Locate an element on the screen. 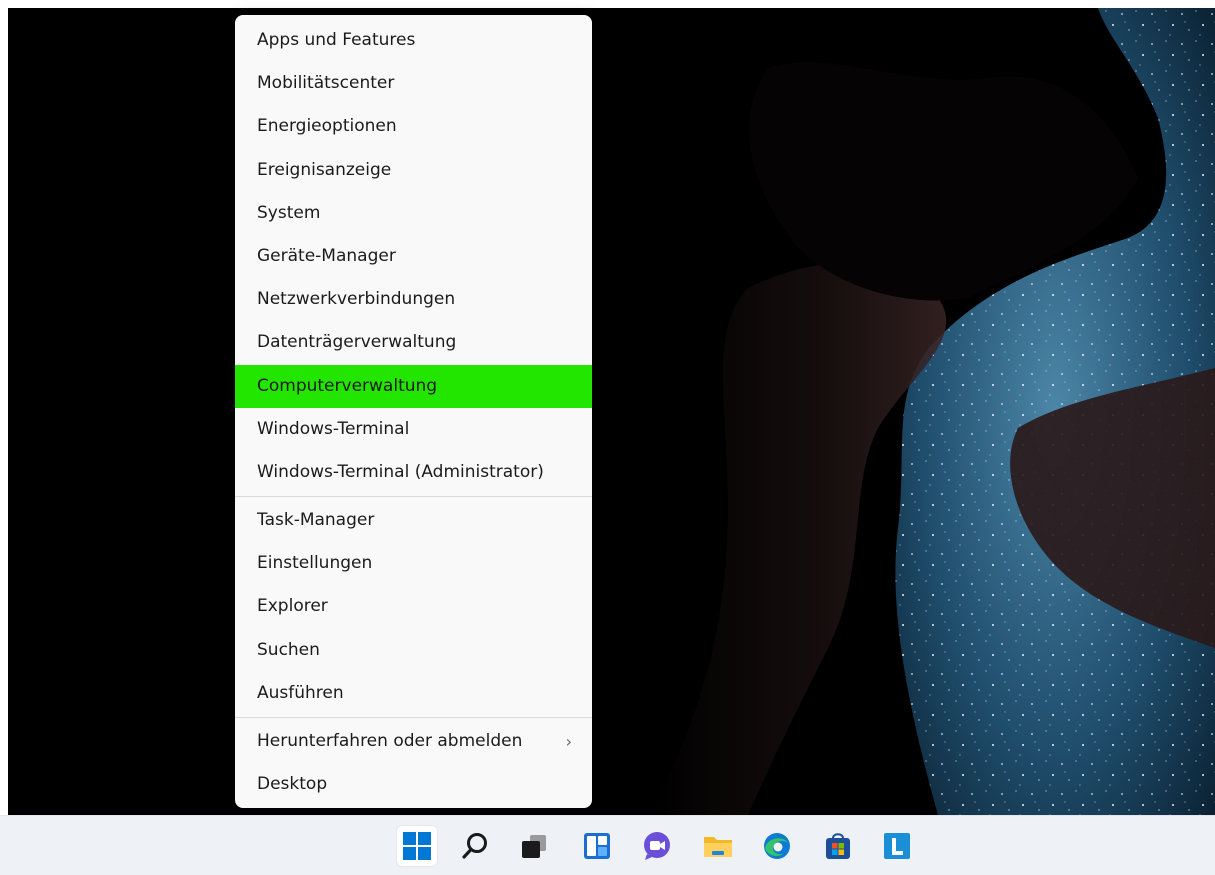  menu-item-computerverwaltung: Computerverwaltung is located at coordinates (413, 386).